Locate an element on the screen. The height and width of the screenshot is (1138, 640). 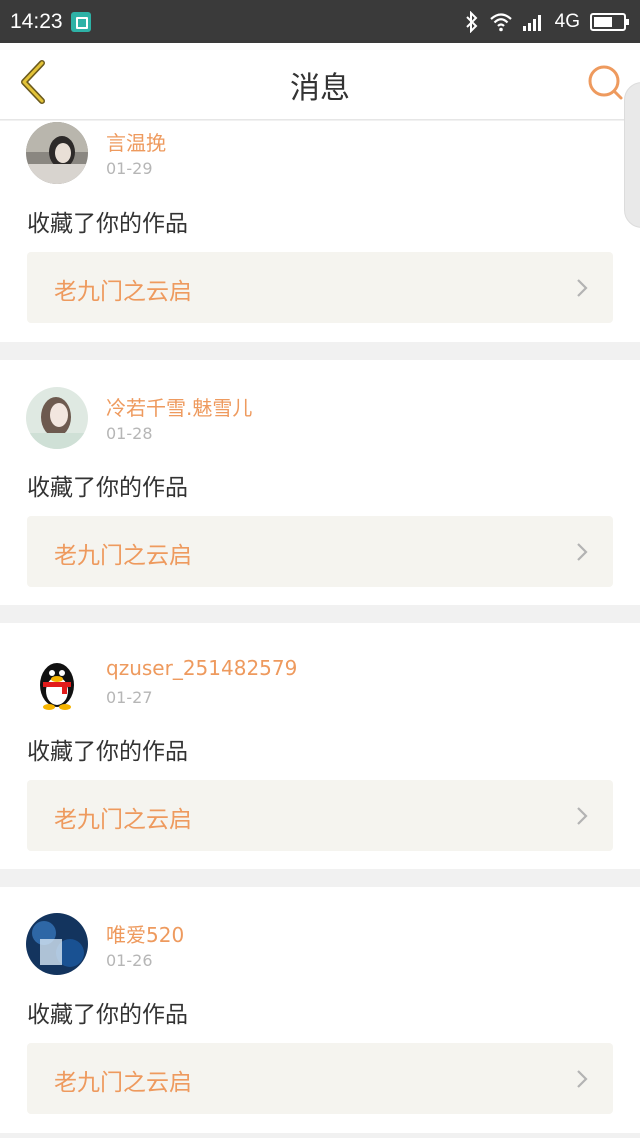
page-title: 消息 is located at coordinates (320, 88).